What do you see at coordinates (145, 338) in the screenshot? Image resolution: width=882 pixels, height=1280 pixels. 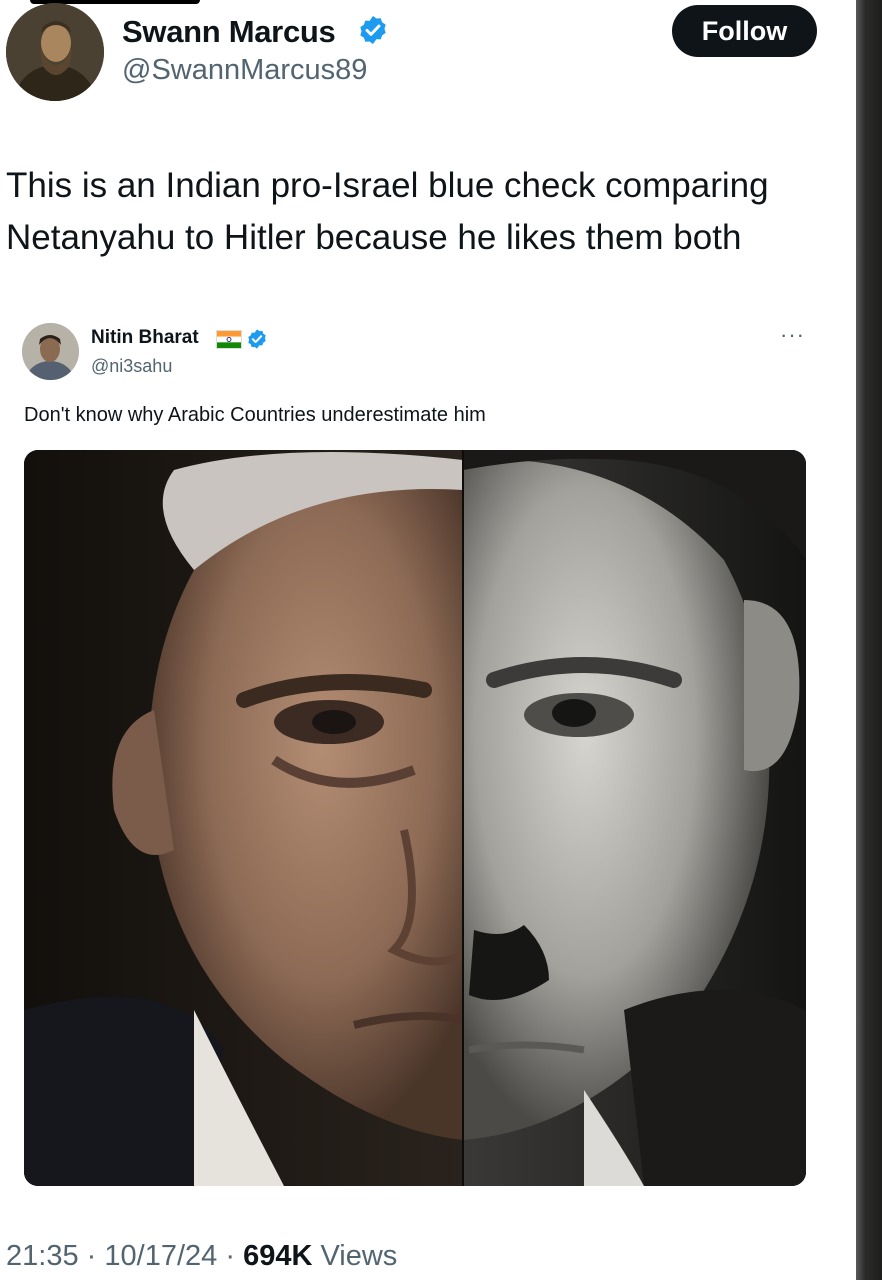 I see `quoted-author-name: Nitin Bharat` at bounding box center [145, 338].